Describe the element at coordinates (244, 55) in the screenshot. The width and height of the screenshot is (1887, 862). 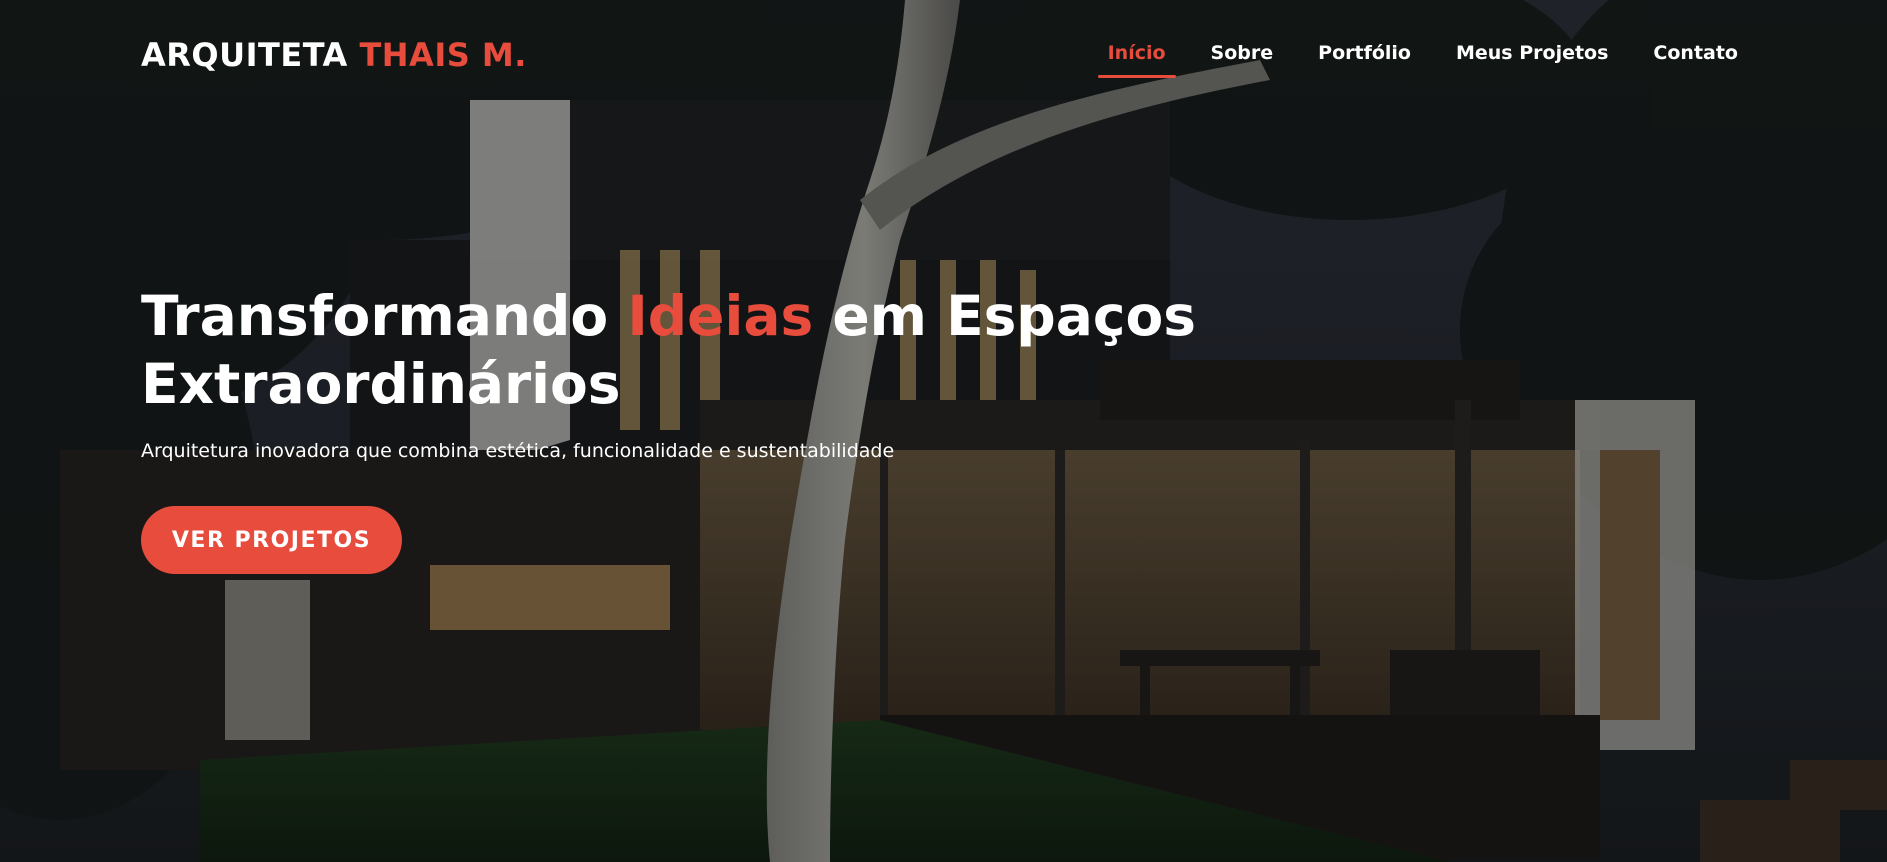
I see `brand-name: ARQUITETA` at that location.